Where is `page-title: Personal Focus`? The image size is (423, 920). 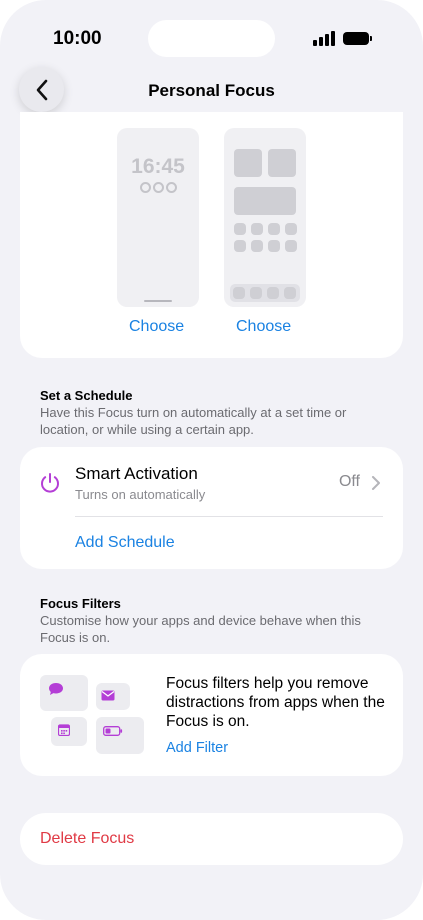
page-title: Personal Focus is located at coordinates (211, 90).